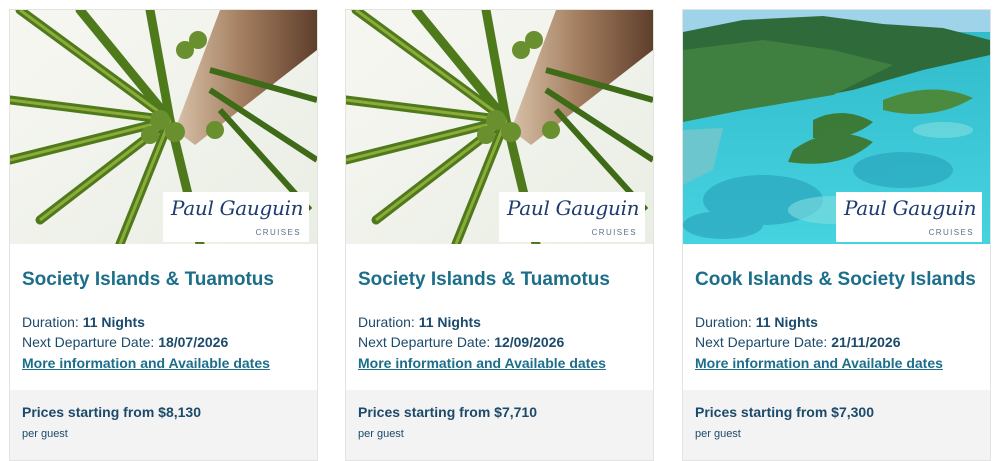 The height and width of the screenshot is (461, 1000). I want to click on departure-row: Next Departure Date: 21/11/2026, so click(837, 342).